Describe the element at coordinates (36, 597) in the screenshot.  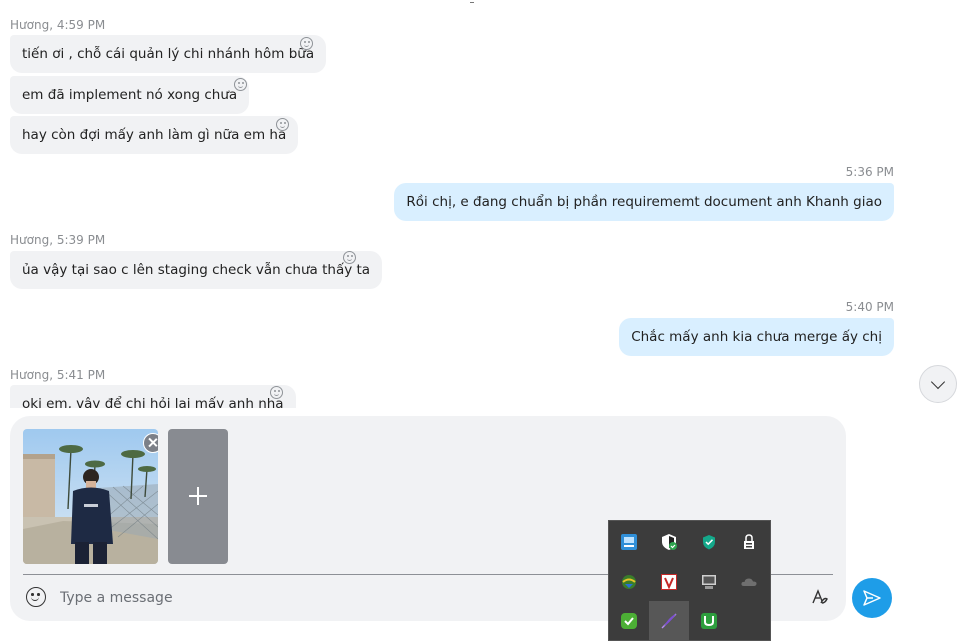
I see `emoji-icon` at that location.